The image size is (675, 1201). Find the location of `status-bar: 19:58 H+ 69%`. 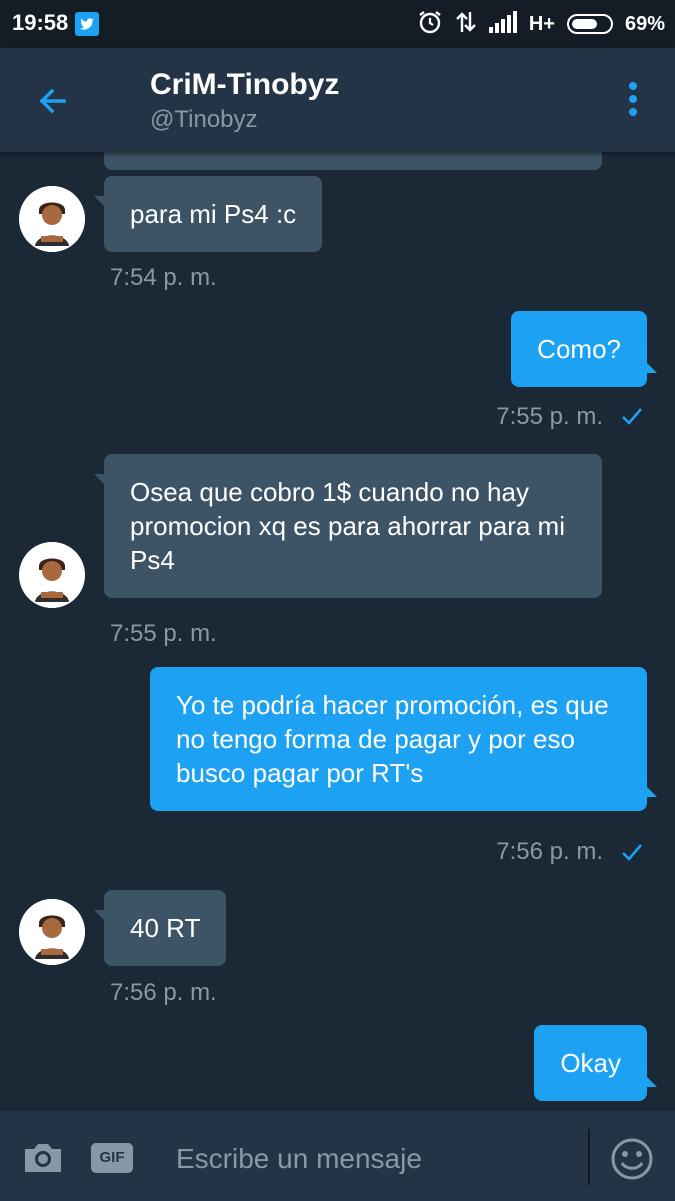

status-bar: 19:58 H+ 69% is located at coordinates (337, 24).